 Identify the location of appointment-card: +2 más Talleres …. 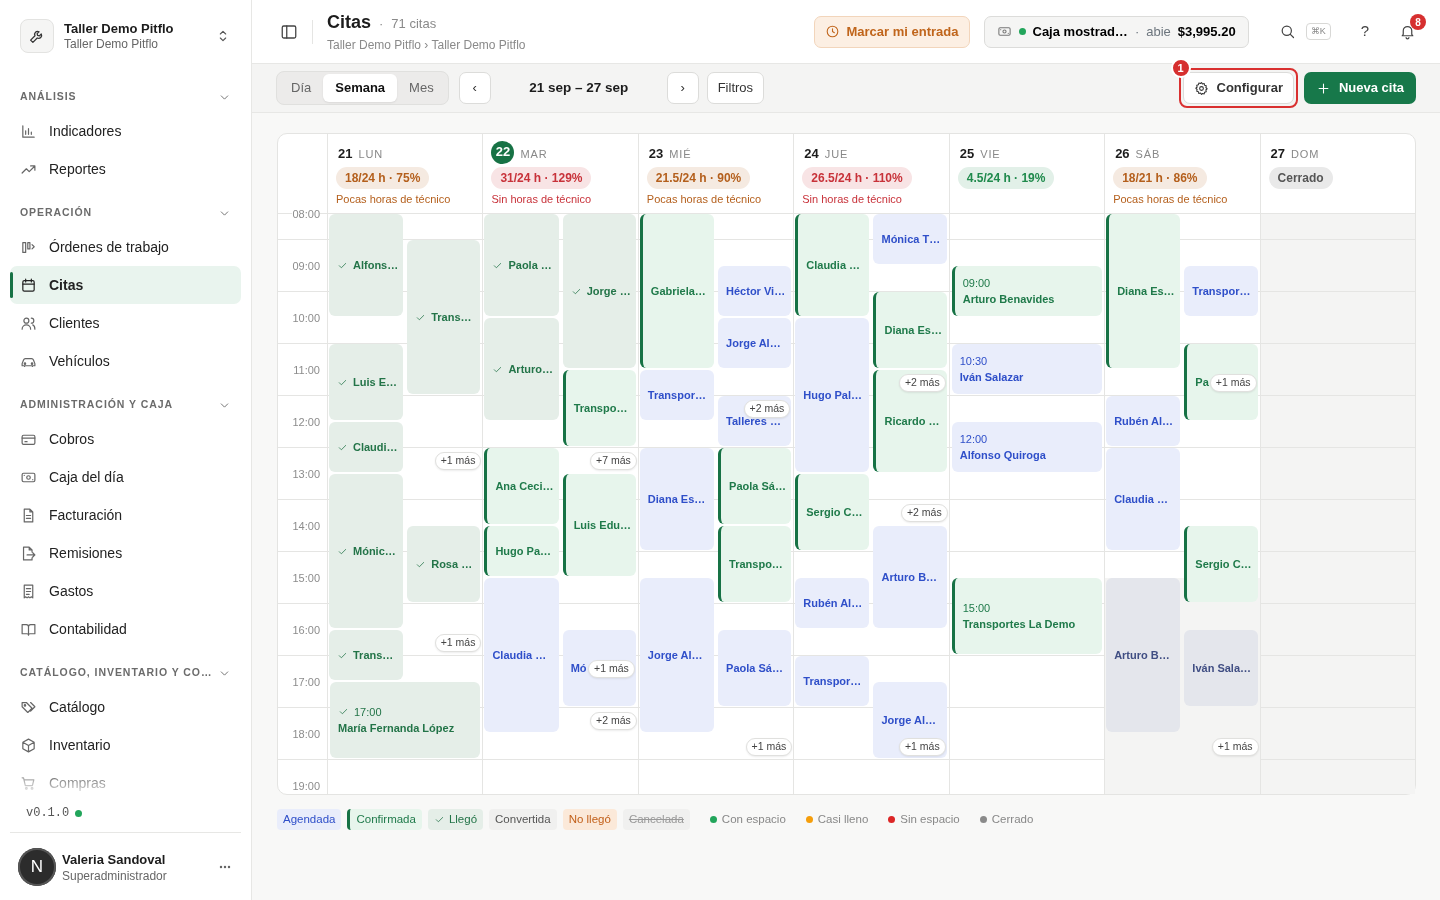
(755, 421).